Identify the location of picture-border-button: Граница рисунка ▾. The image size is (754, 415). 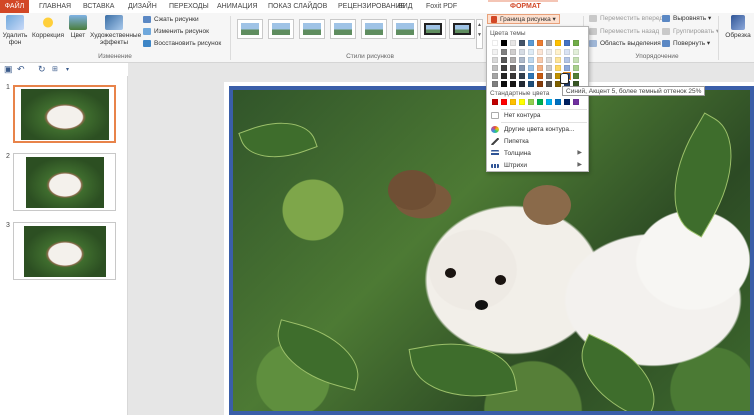
(523, 19).